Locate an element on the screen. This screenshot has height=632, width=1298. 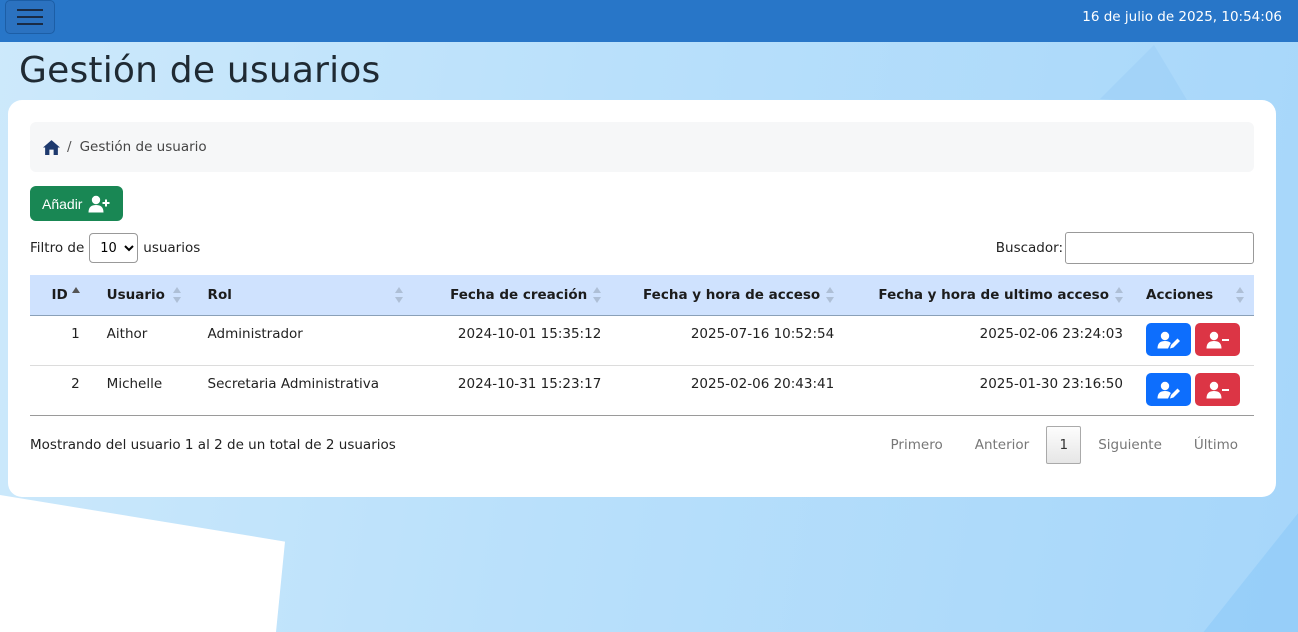
filter-prefix: Filtro de is located at coordinates (57, 248).